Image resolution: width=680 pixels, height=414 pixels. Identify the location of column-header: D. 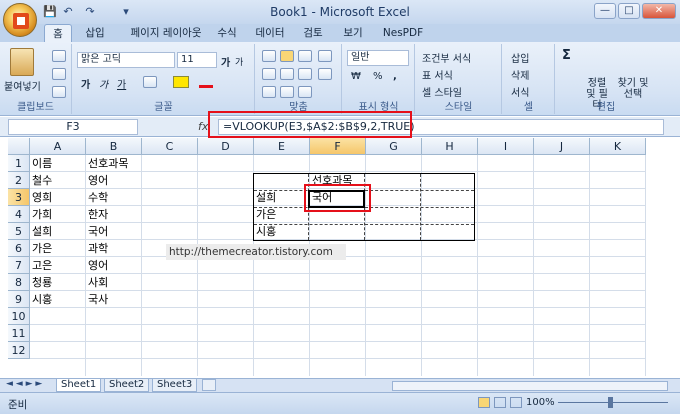
(226, 146).